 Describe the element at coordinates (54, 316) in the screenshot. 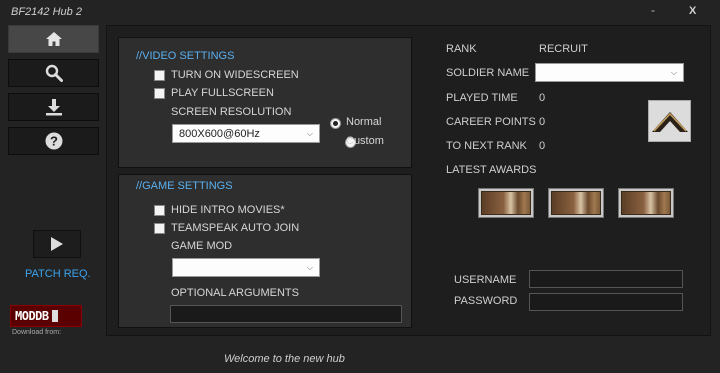

I see `moddb-bar-icon` at that location.